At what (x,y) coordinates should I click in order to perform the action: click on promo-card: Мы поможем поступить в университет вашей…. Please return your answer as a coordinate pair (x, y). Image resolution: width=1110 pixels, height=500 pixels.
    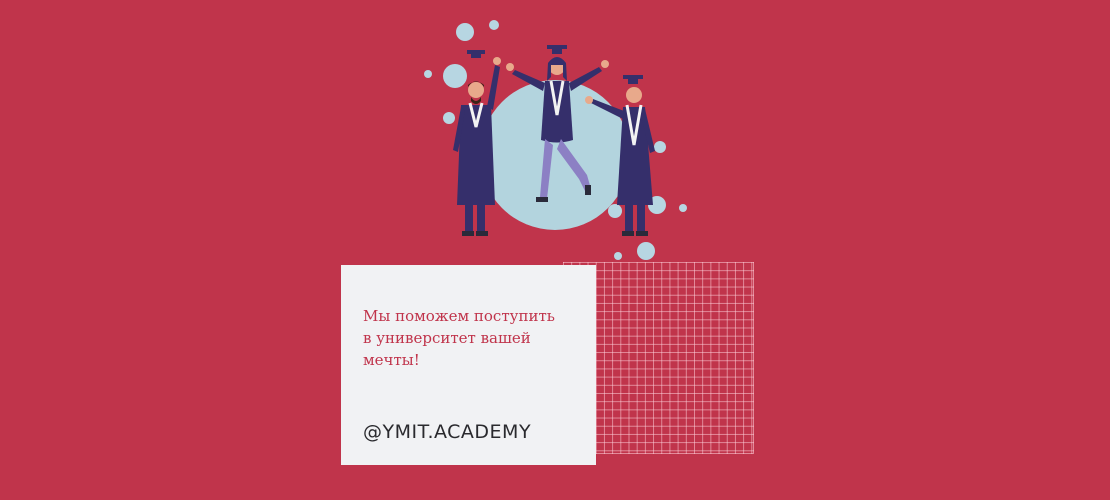
    Looking at the image, I should click on (468, 365).